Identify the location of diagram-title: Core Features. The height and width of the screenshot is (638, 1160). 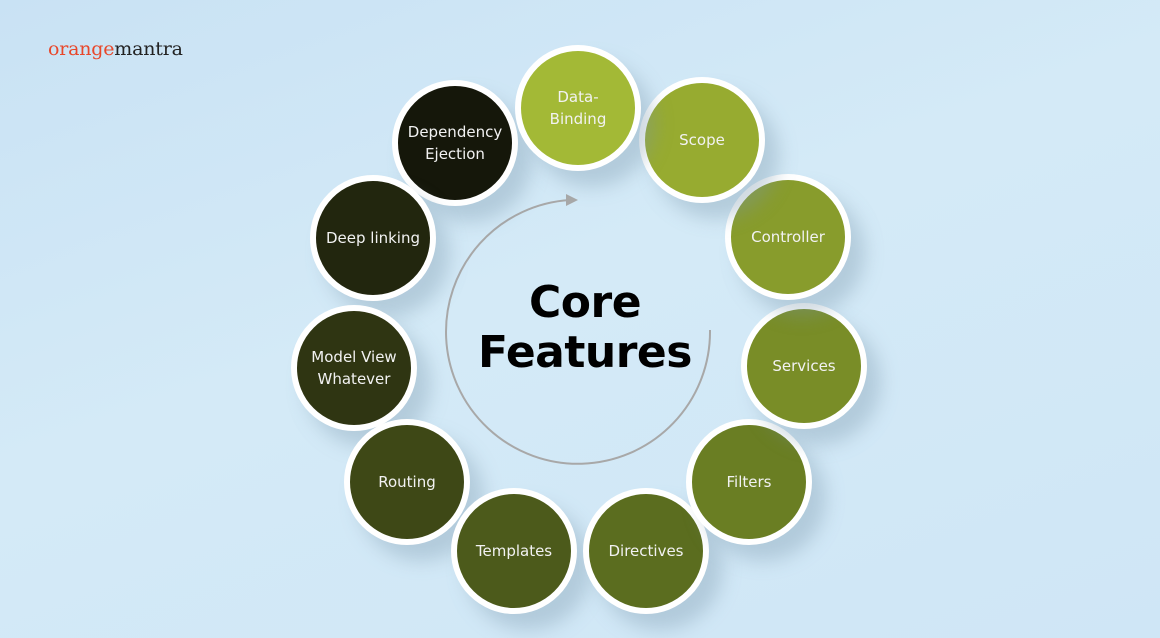
(585, 328).